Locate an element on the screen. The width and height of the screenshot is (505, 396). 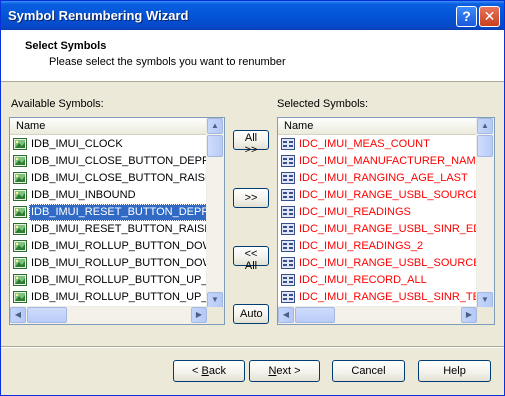
next-button: Next > is located at coordinates (284, 371).